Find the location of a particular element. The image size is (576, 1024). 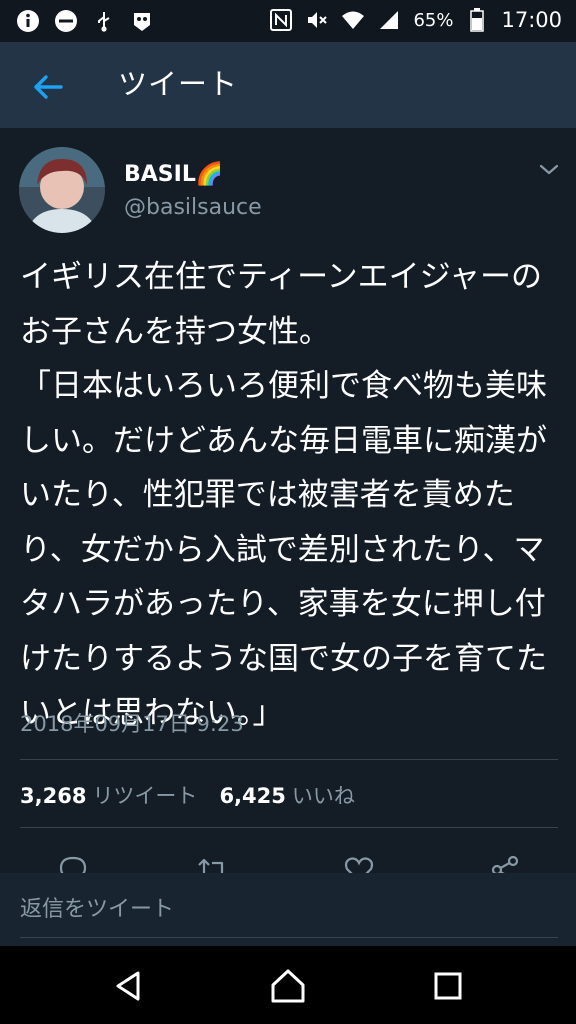

like-icon is located at coordinates (359, 863).